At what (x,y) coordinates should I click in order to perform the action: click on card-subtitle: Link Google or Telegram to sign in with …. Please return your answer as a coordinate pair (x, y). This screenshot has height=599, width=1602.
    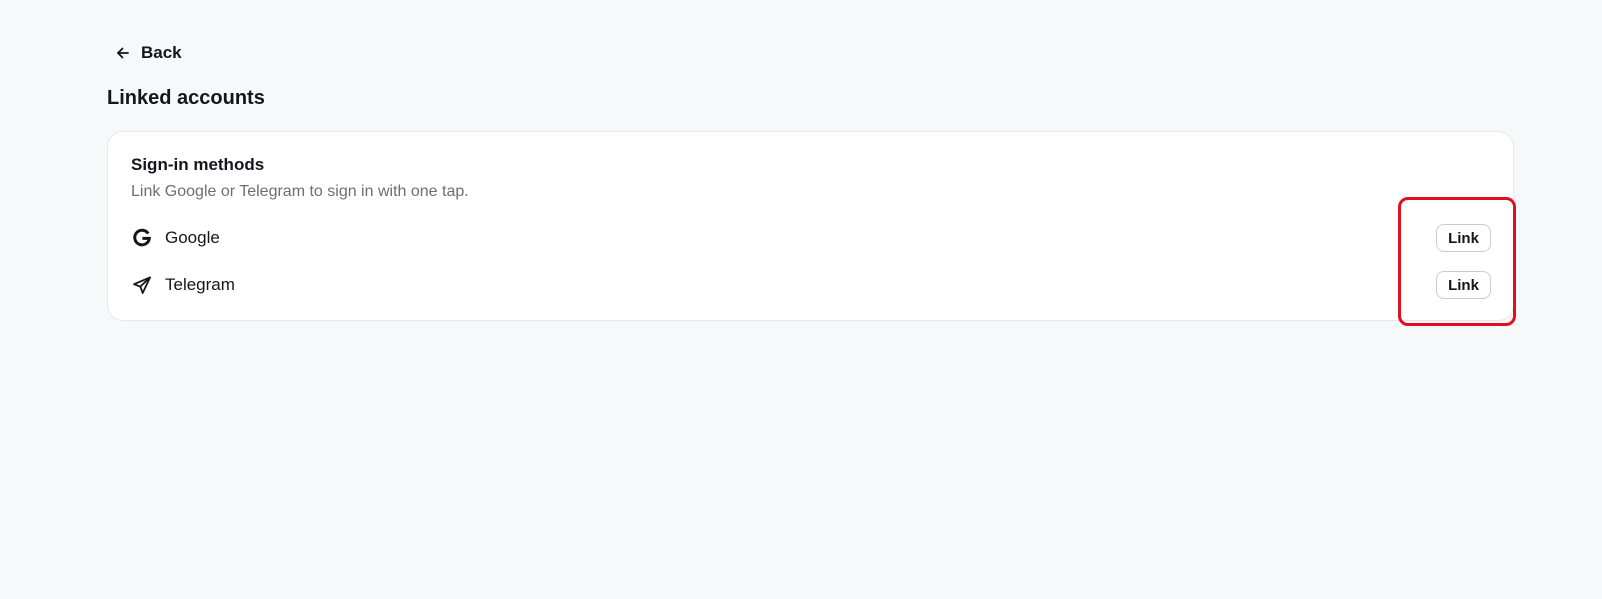
    Looking at the image, I should click on (300, 191).